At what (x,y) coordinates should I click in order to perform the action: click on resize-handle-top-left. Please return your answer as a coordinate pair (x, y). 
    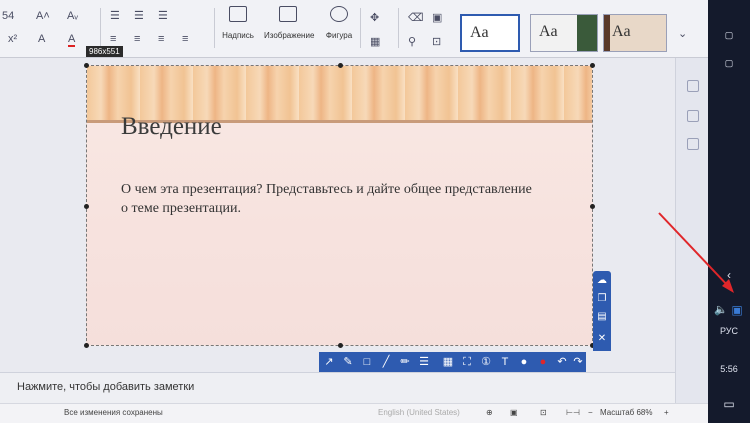
    Looking at the image, I should click on (86, 65).